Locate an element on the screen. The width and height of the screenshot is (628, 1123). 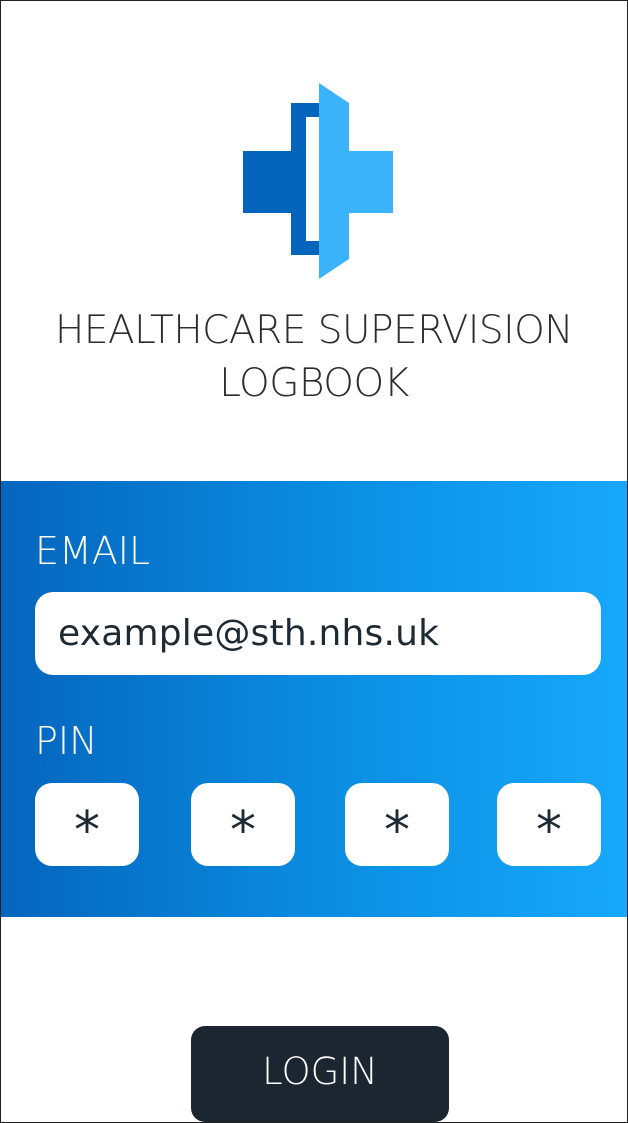
pin-digit-4: * is located at coordinates (549, 824).